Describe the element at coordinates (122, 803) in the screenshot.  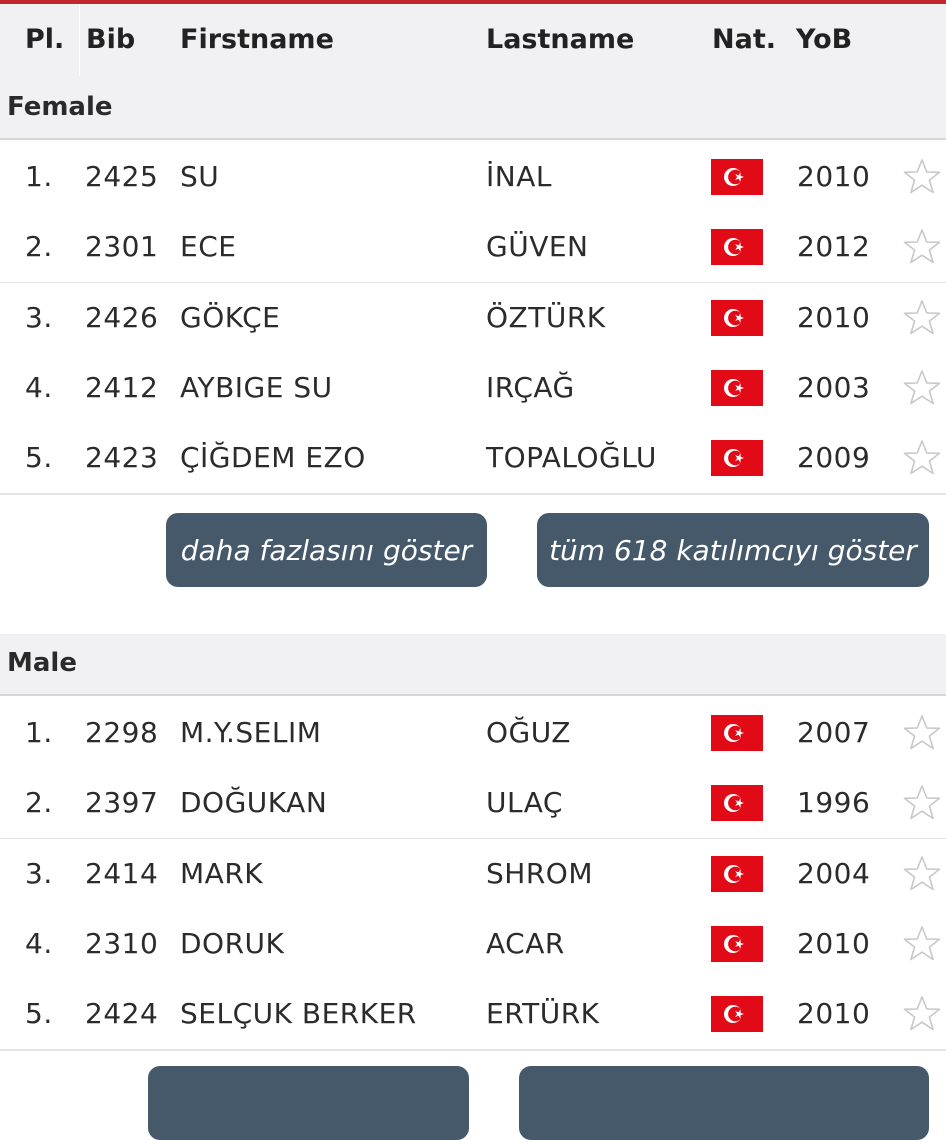
I see `bib-number: 2397` at that location.